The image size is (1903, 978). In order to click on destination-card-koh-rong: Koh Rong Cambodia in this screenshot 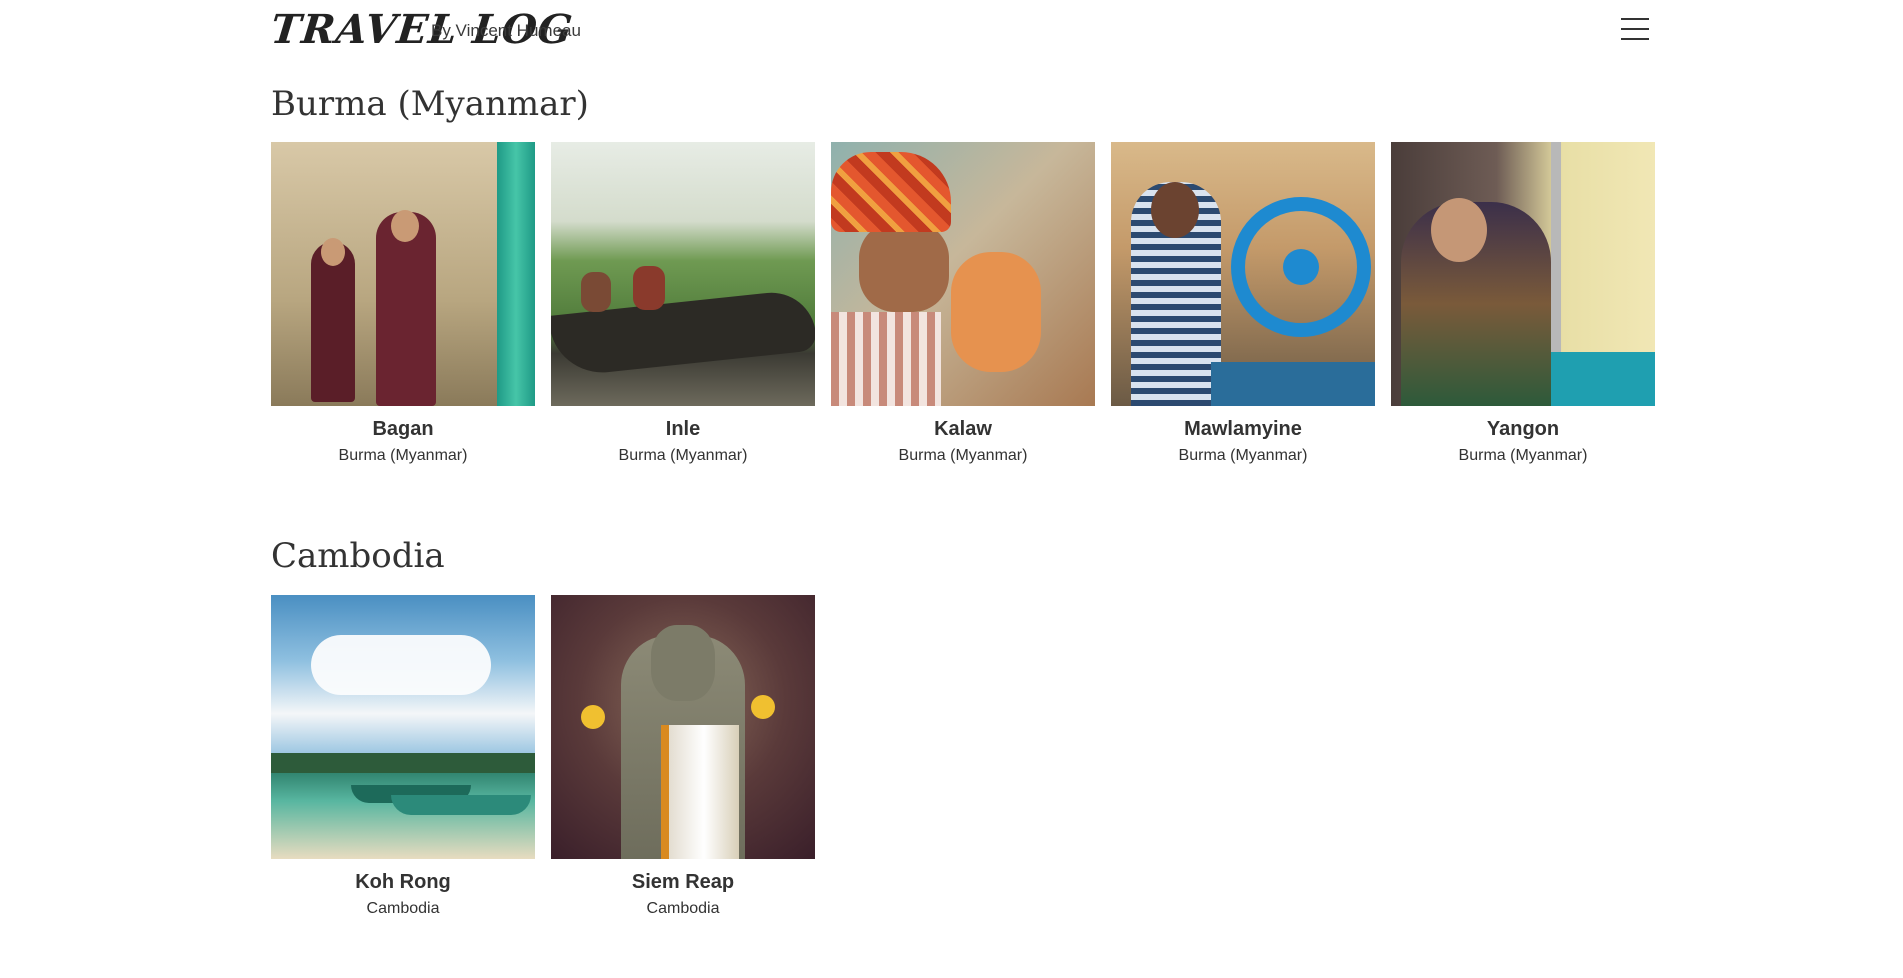, I will do `click(403, 756)`.